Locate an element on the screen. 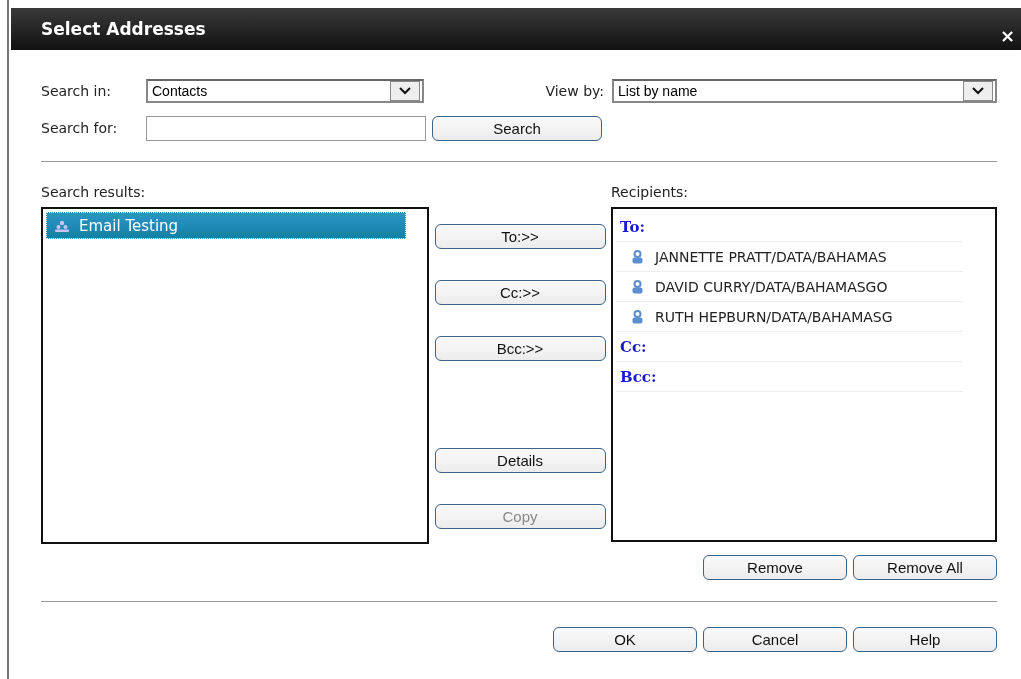 The width and height of the screenshot is (1021, 679). recipient-group-label: Cc: is located at coordinates (789, 347).